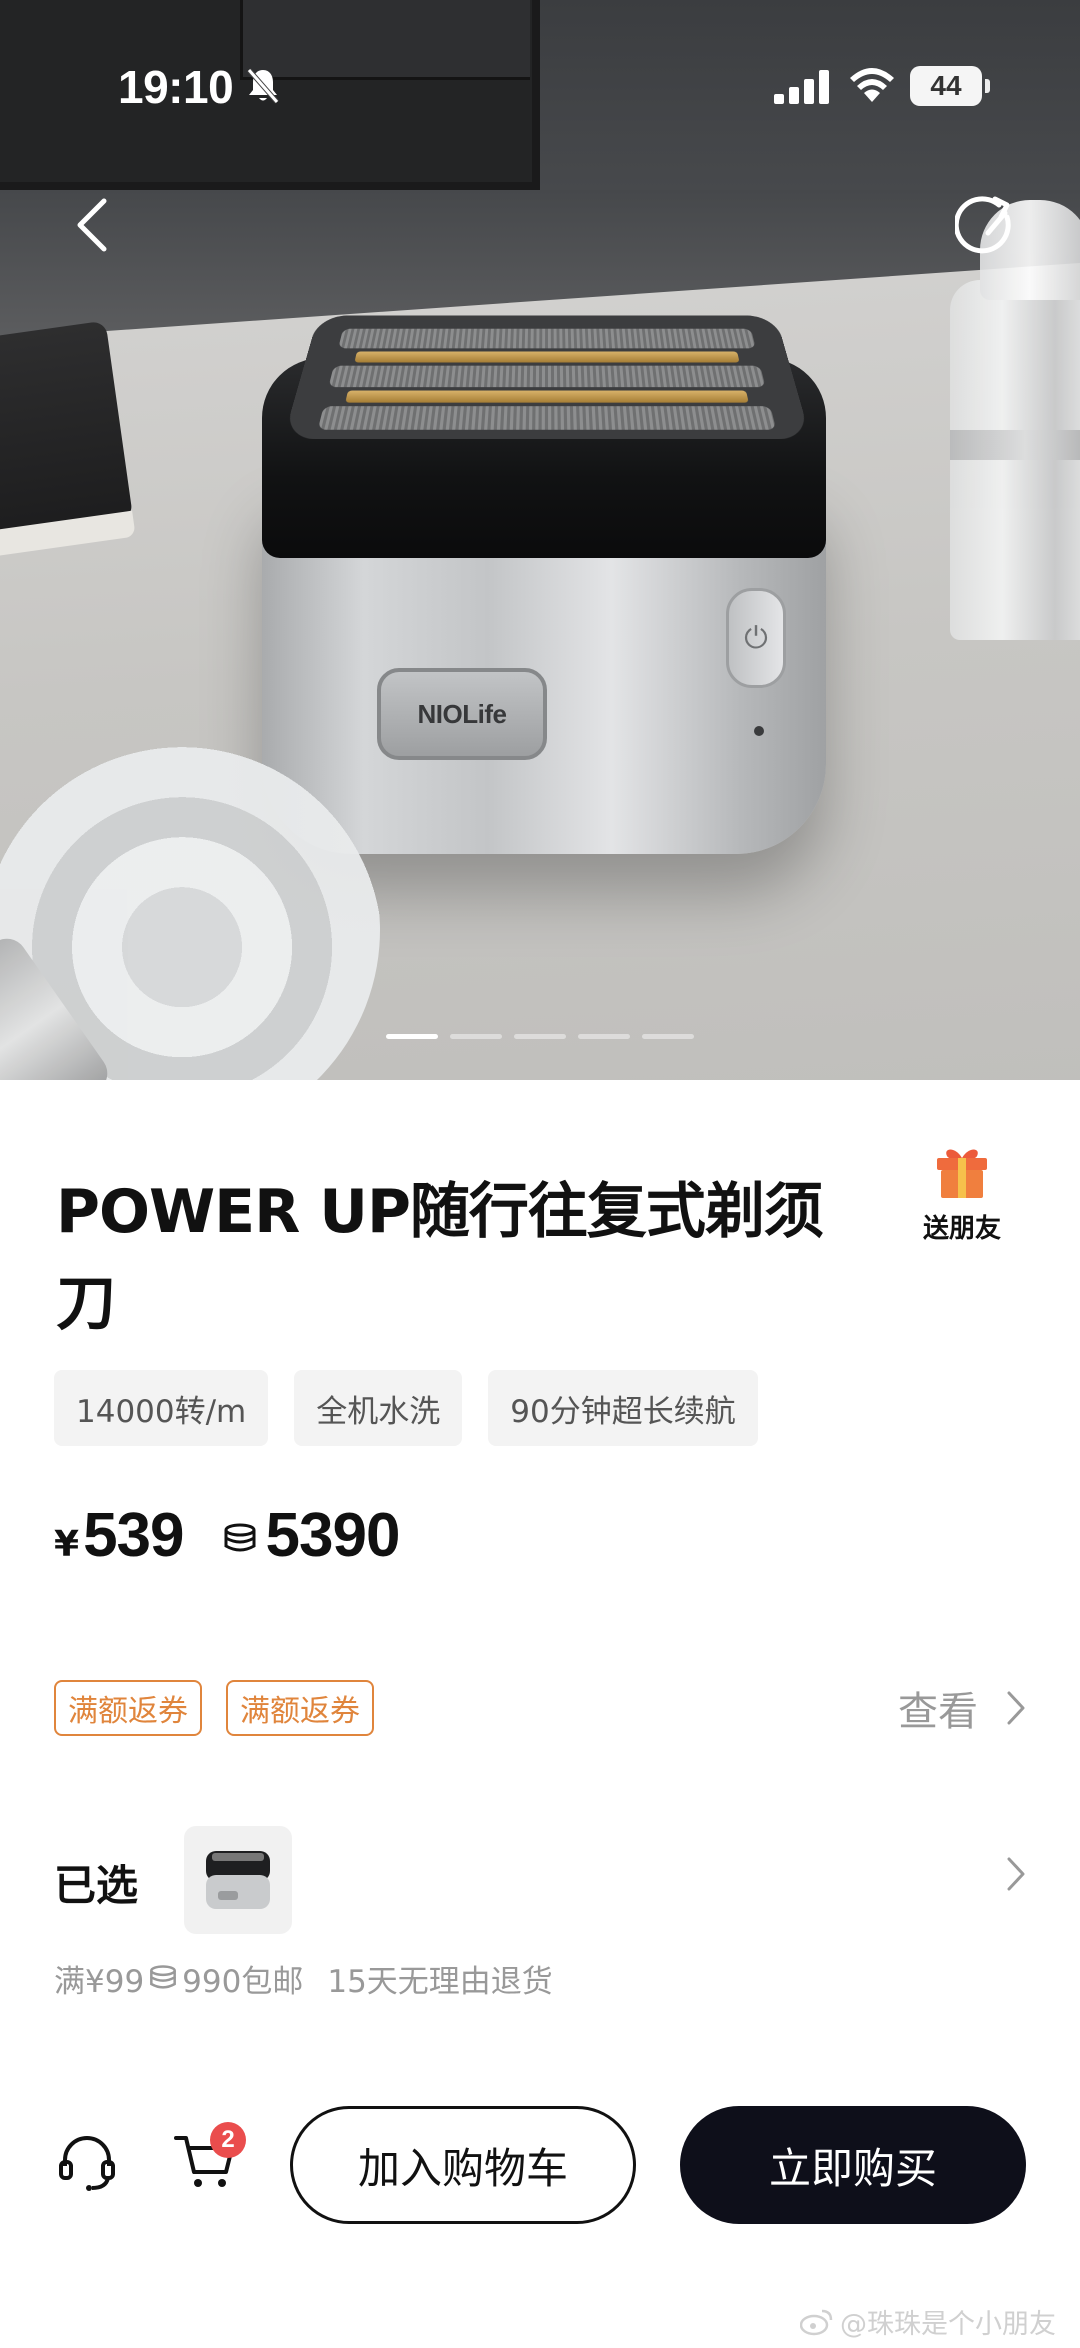 This screenshot has height=2348, width=1080. I want to click on gift-label: 送朋友, so click(961, 1229).